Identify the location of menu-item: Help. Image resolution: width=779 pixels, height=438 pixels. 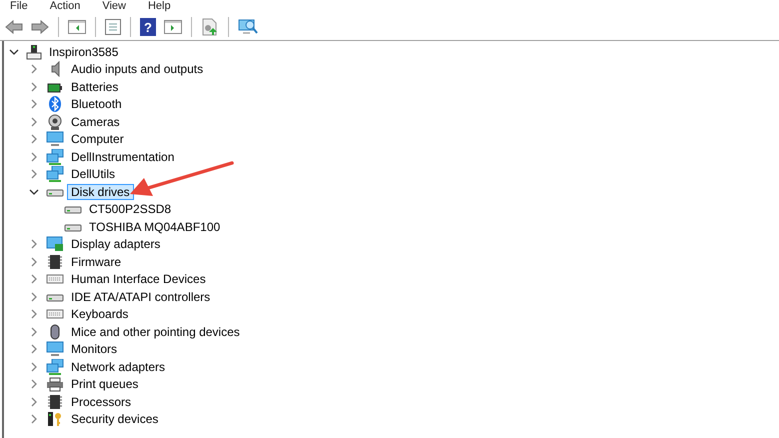
(159, 6).